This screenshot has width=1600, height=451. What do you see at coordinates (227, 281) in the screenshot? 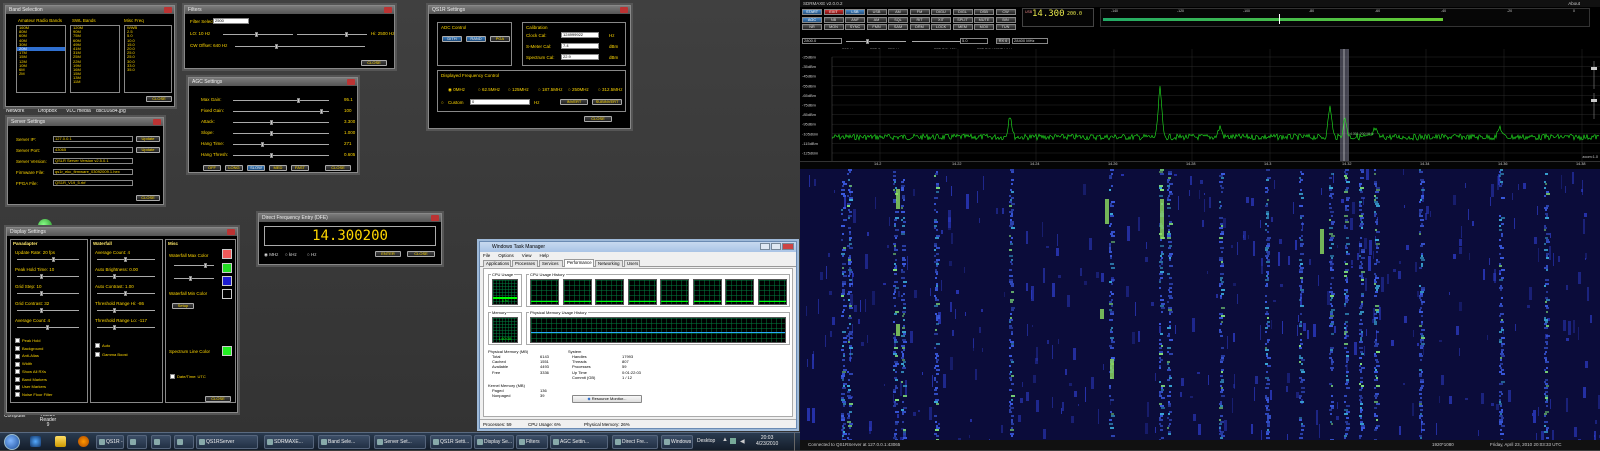
I see `wf-blue-color-swatch` at bounding box center [227, 281].